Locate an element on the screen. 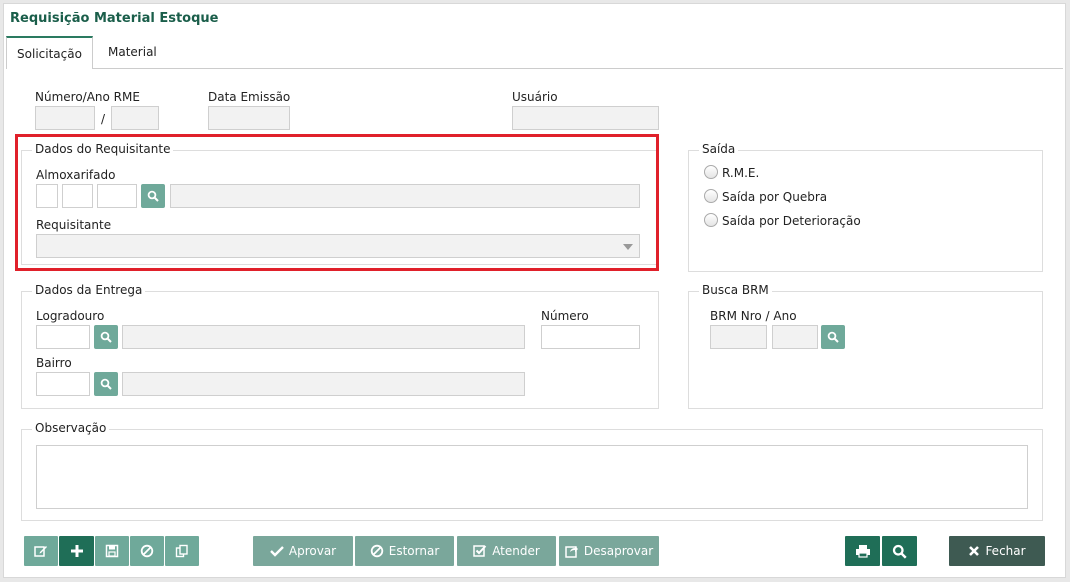  edit-icon is located at coordinates (40, 551).